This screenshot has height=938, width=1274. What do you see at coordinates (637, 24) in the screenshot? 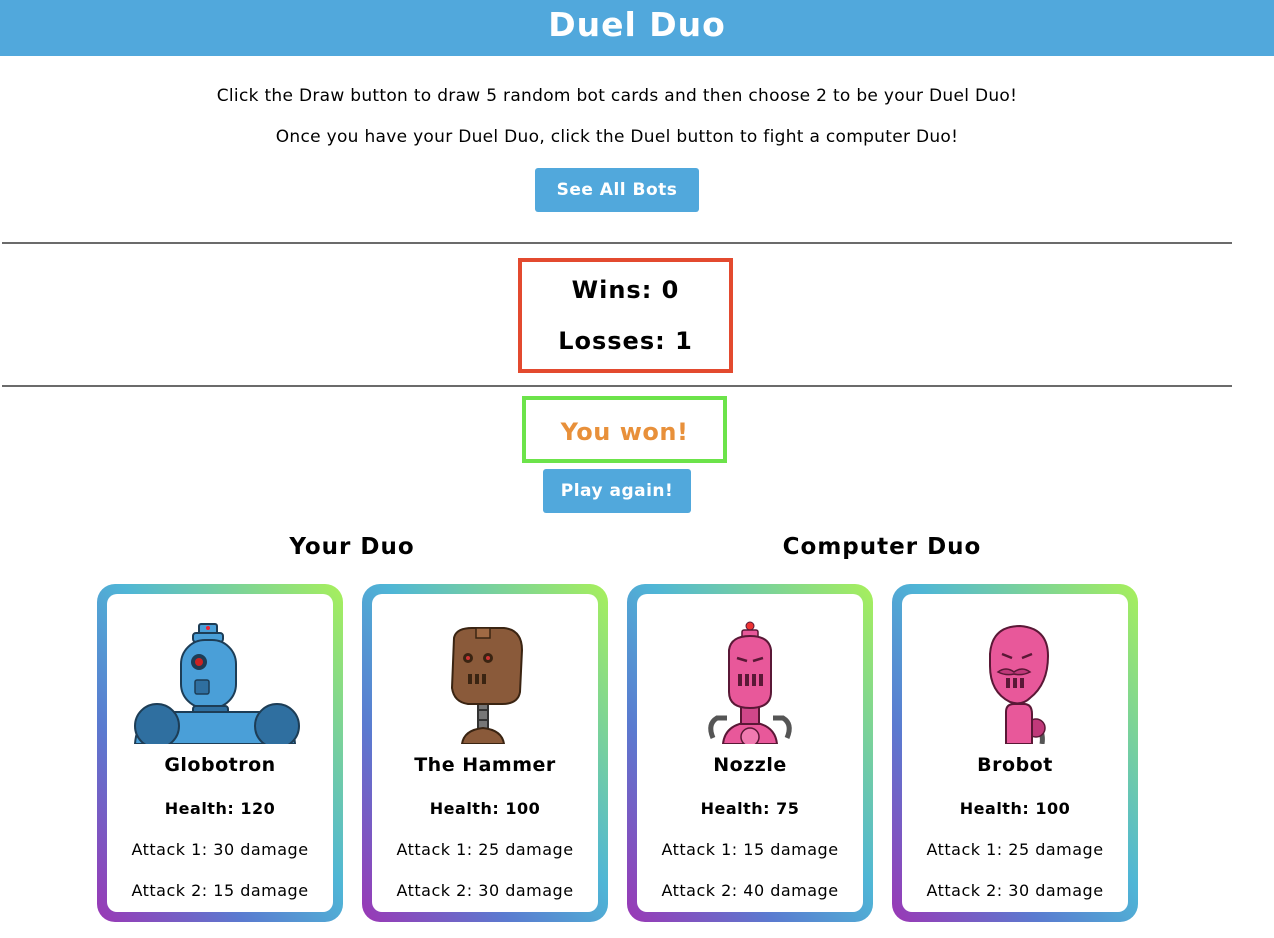
I see `app-title: Duel Duo` at bounding box center [637, 24].